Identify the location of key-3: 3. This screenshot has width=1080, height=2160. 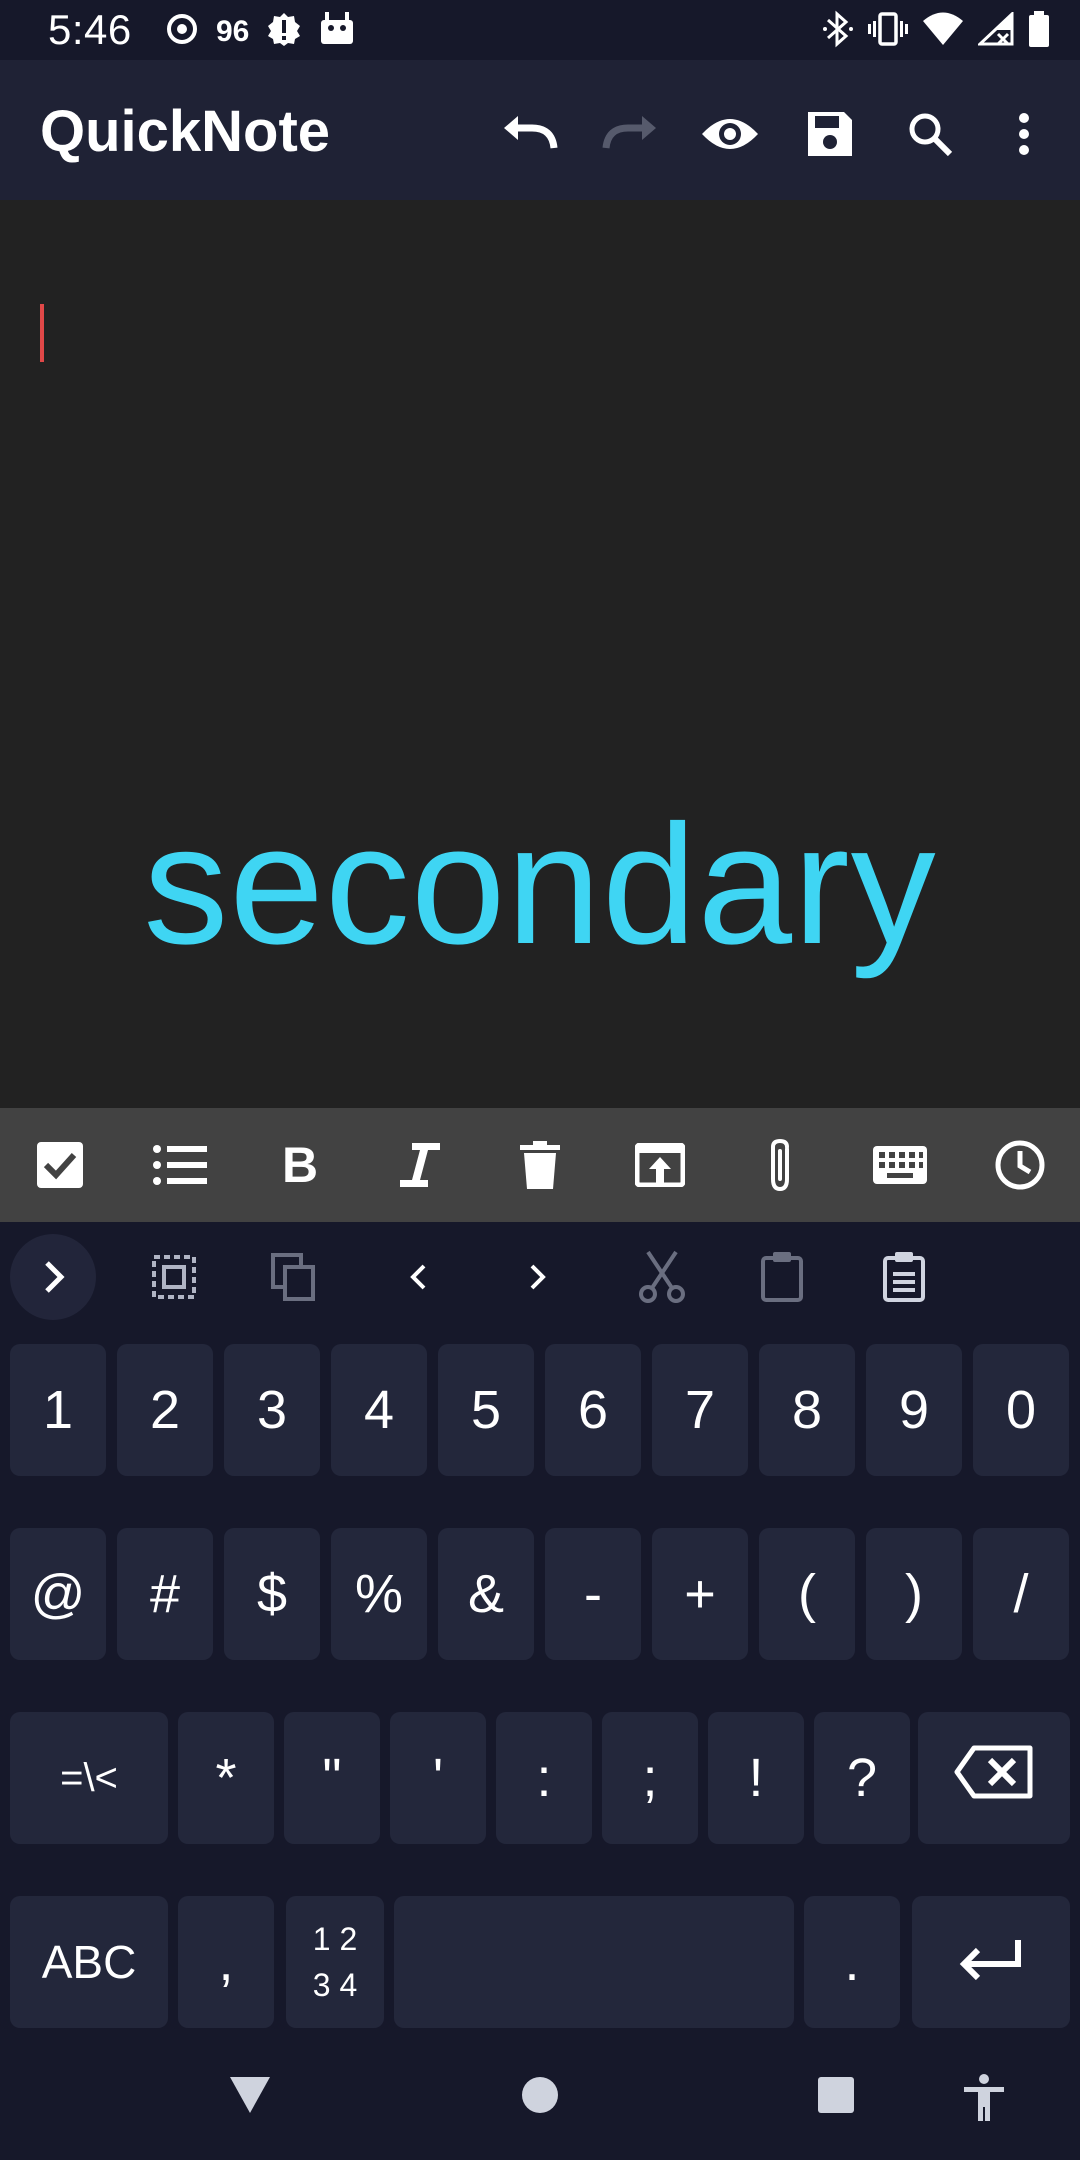
(272, 1410).